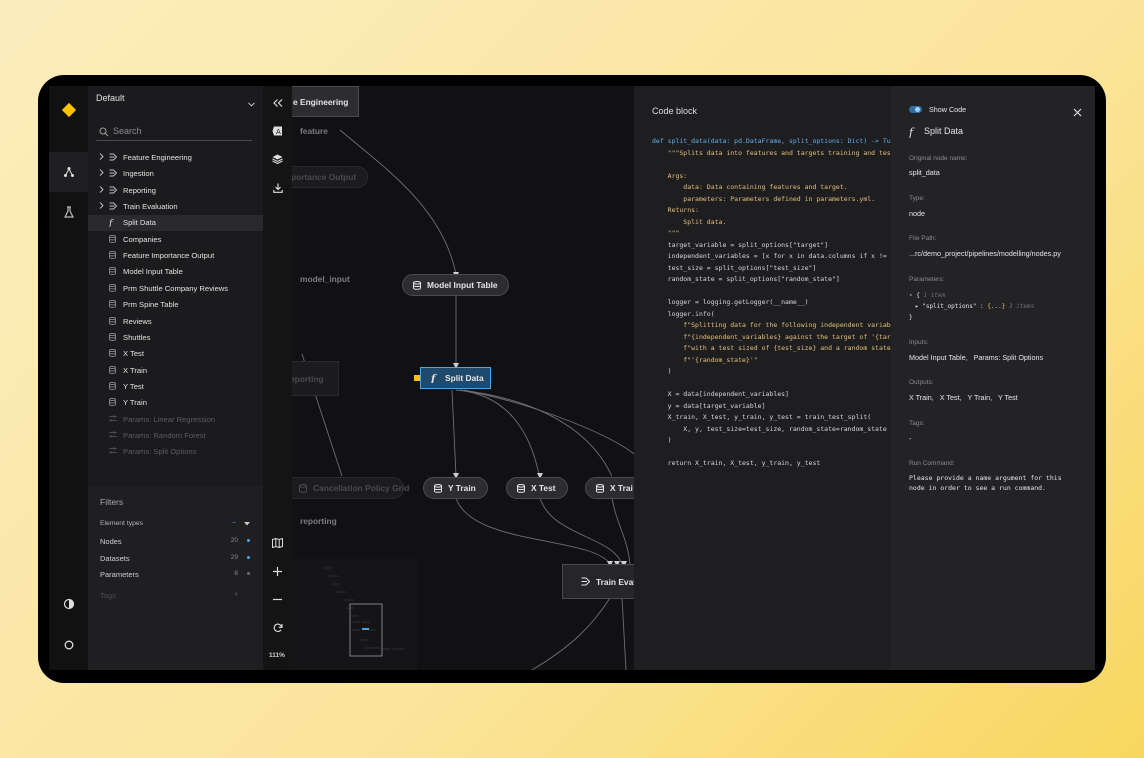 The image size is (1144, 758). What do you see at coordinates (175, 371) in the screenshot?
I see `sidebar-item: X Train` at bounding box center [175, 371].